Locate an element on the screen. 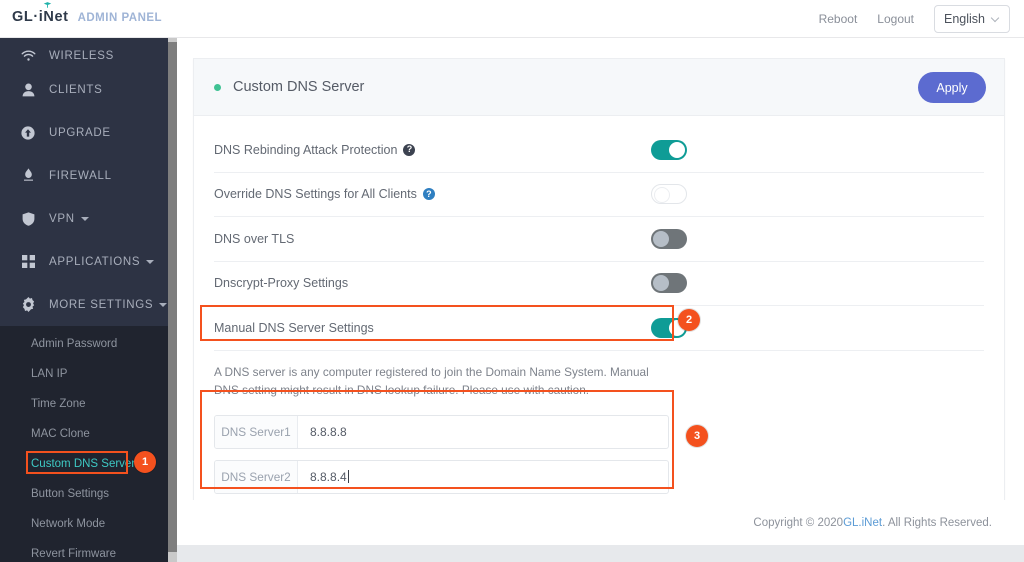 The width and height of the screenshot is (1024, 562). setting-label: Override DNS Settings for All Clients? is located at coordinates (324, 194).